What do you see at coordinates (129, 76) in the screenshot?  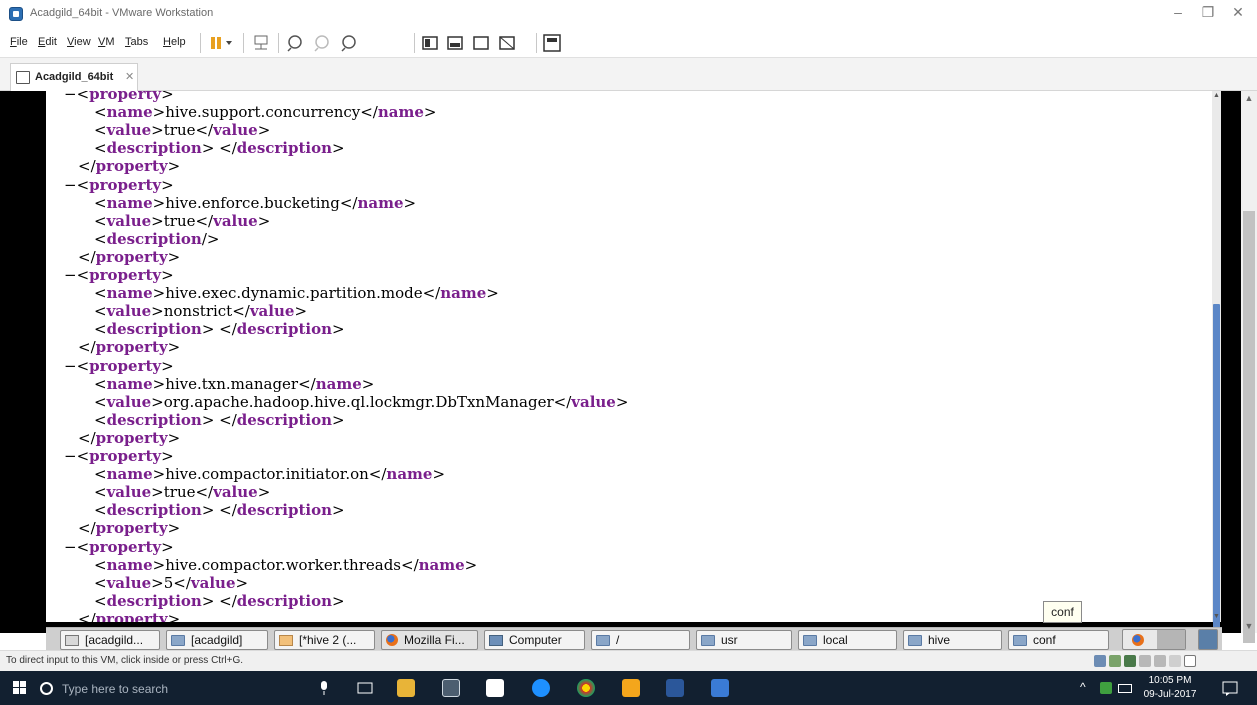 I see `tab-close-icon: ✕` at bounding box center [129, 76].